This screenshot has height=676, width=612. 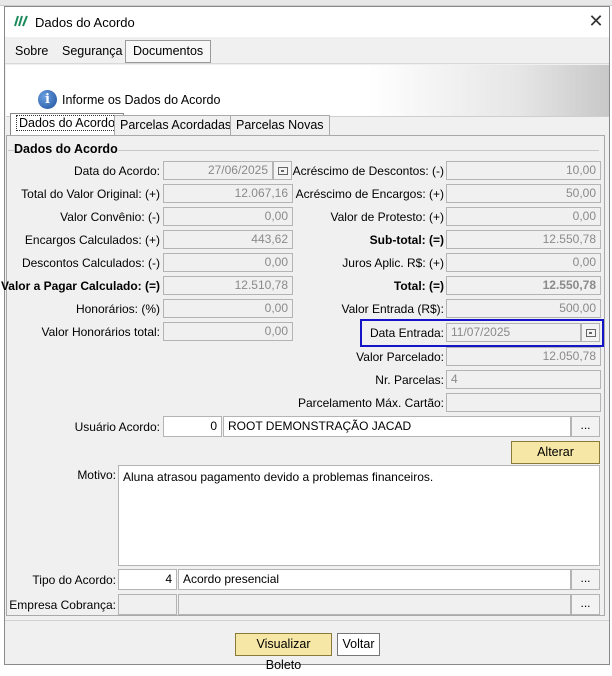 What do you see at coordinates (307, 51) in the screenshot?
I see `menu-bar: Sobre Segurança Documentos` at bounding box center [307, 51].